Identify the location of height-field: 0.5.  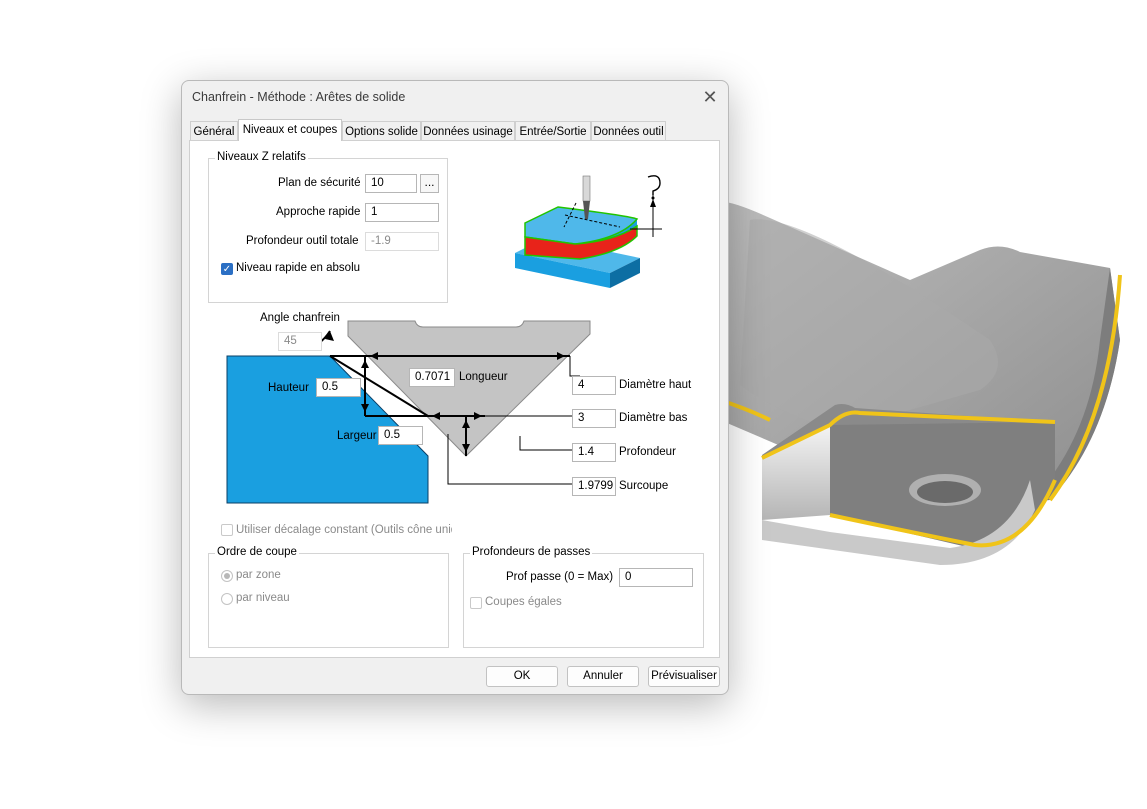
(338, 387).